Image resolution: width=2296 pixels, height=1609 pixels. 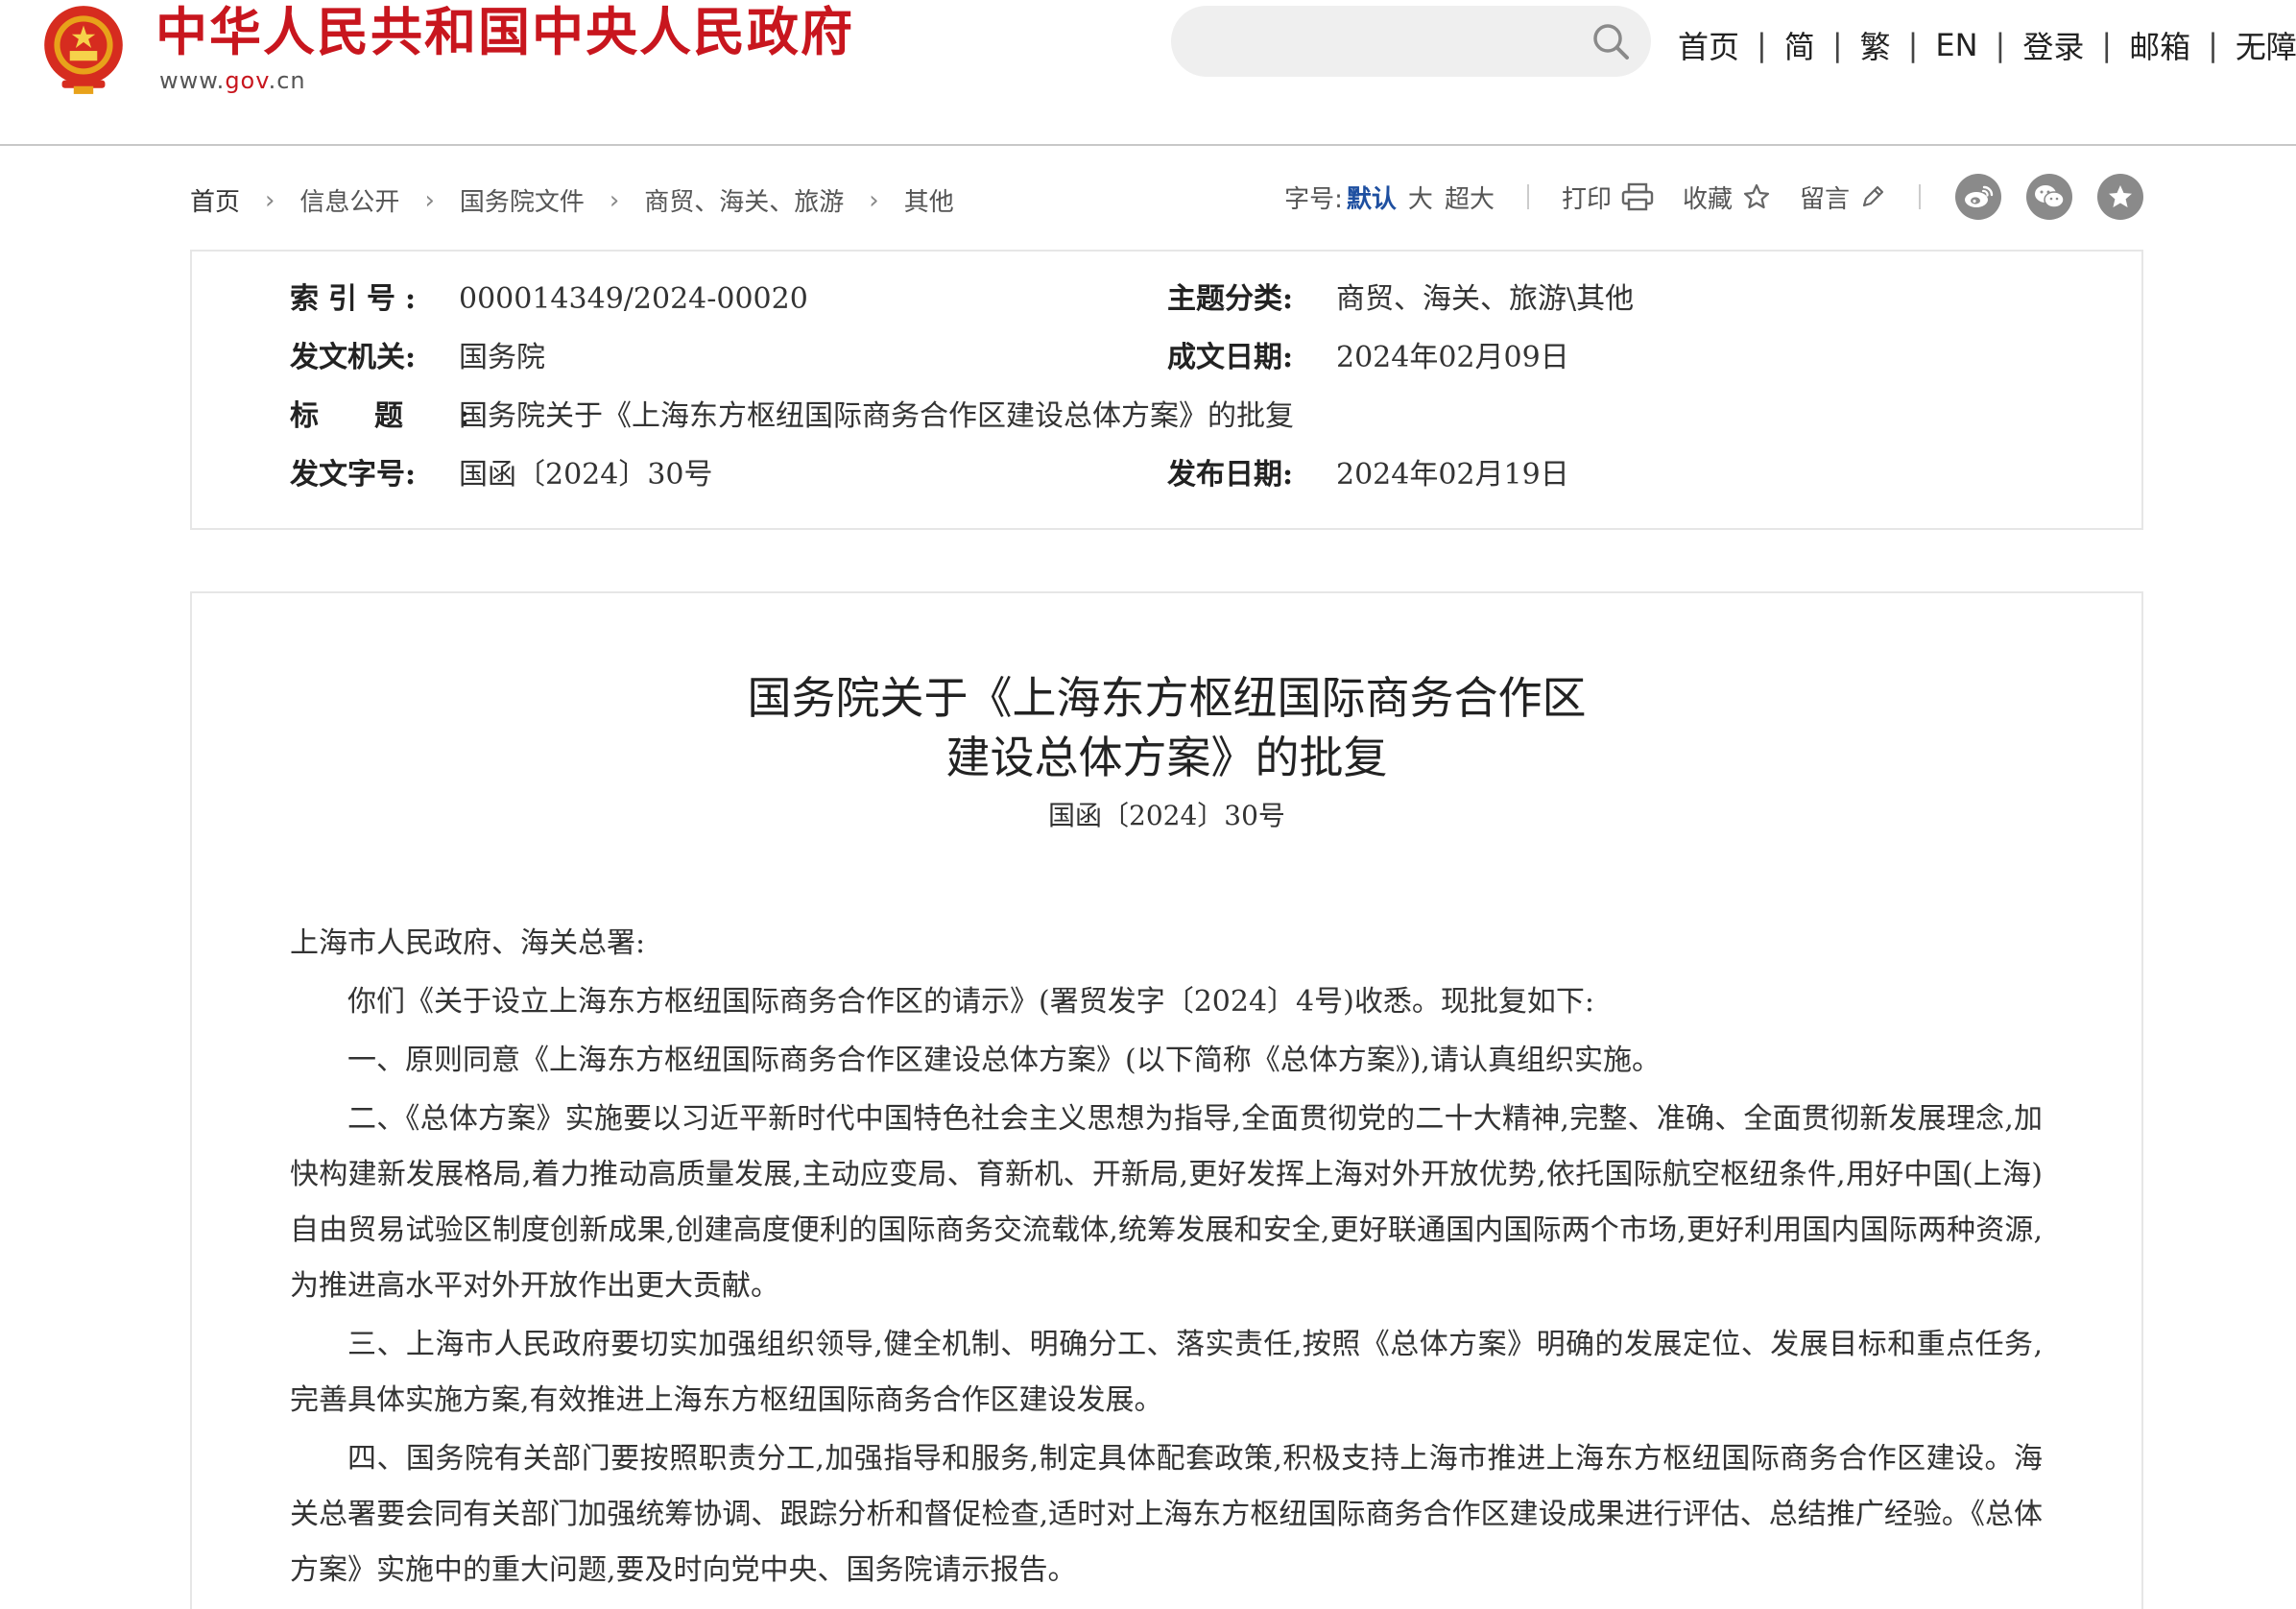 What do you see at coordinates (1231, 475) in the screenshot?
I see `meta-key: 发布日期:` at bounding box center [1231, 475].